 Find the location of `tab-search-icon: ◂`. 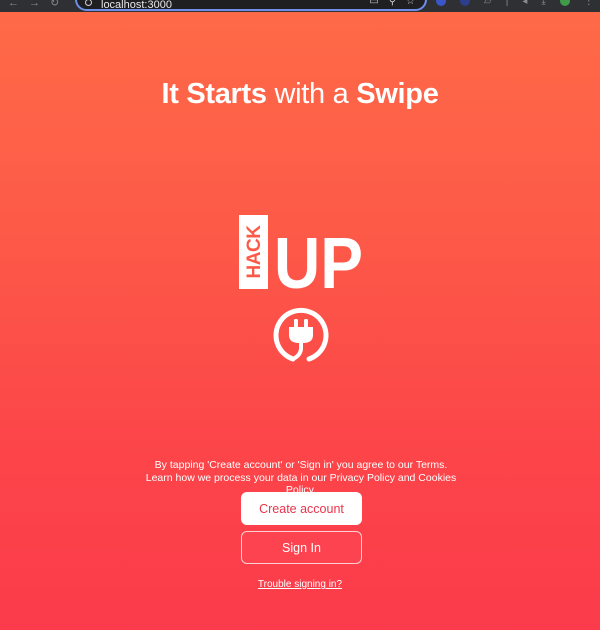

tab-search-icon: ◂ is located at coordinates (524, 3).